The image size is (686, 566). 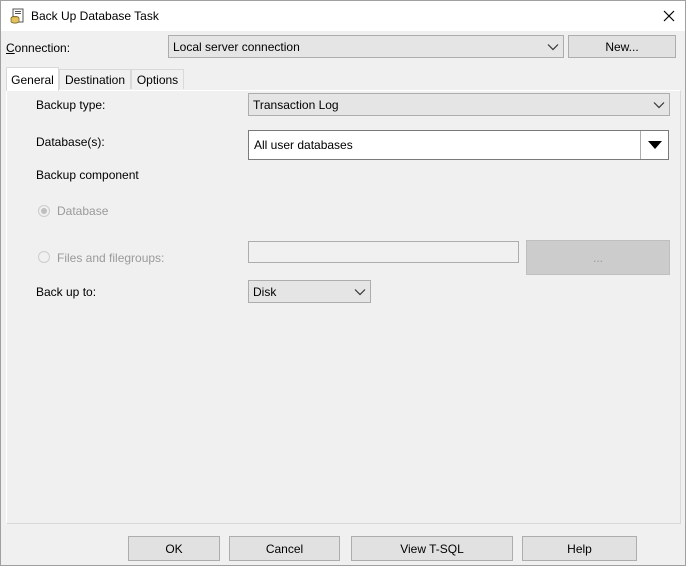 I want to click on view-tsql-button-label: View T-SQL, so click(x=432, y=548).